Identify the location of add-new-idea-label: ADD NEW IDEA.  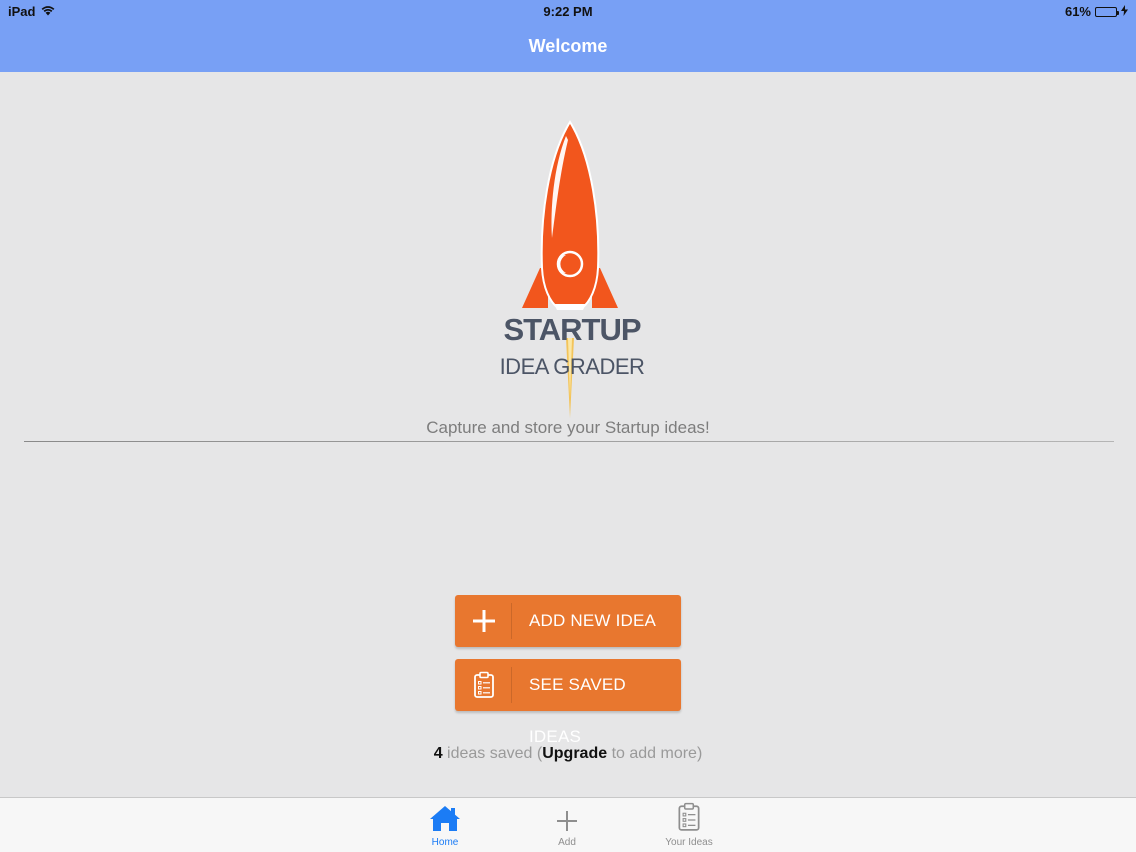
(593, 620).